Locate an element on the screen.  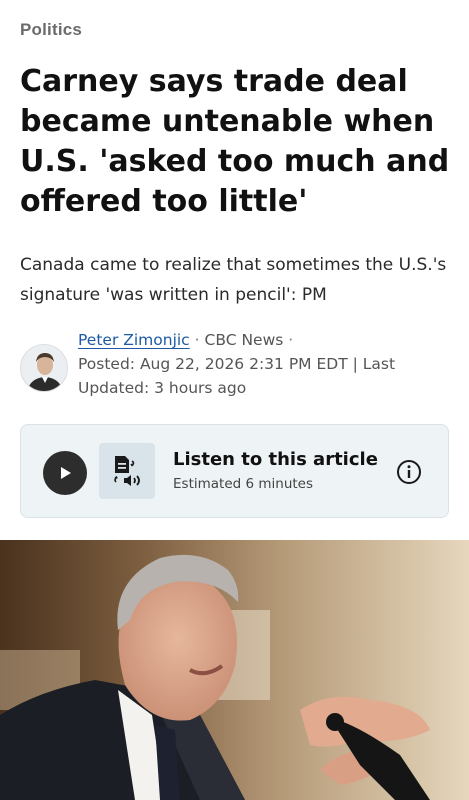
play-button is located at coordinates (65, 473).